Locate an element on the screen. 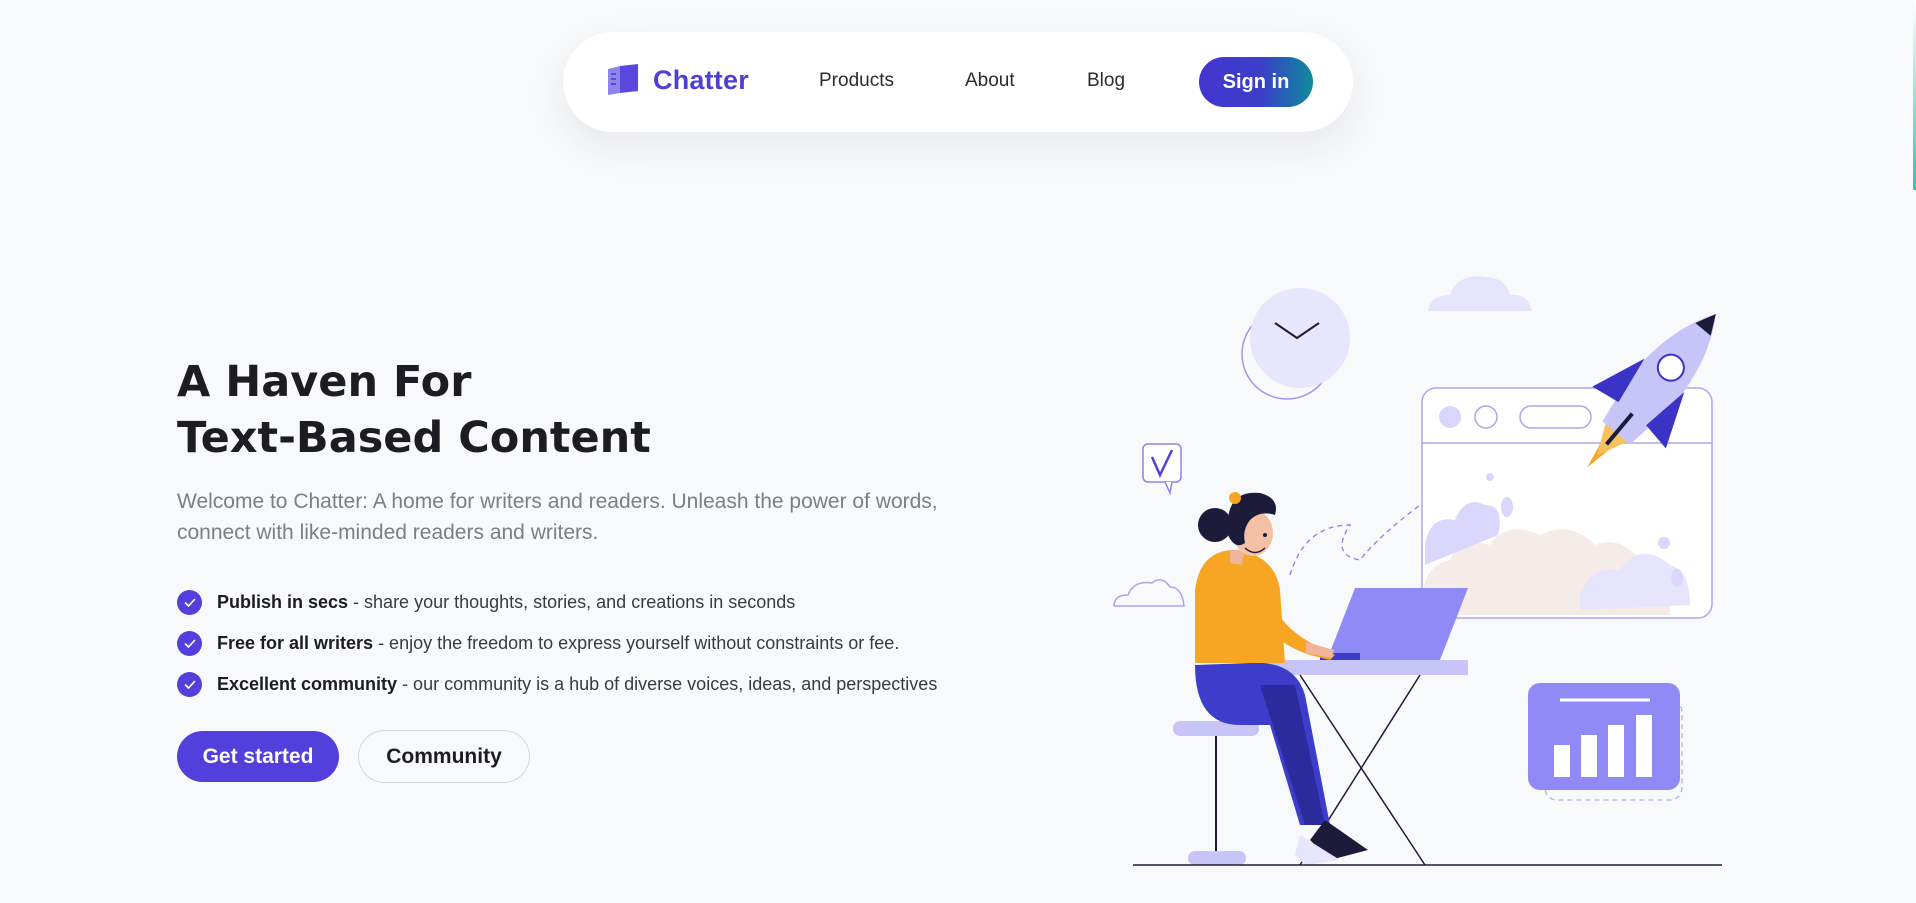  chat-check-icon is located at coordinates (1162, 469).